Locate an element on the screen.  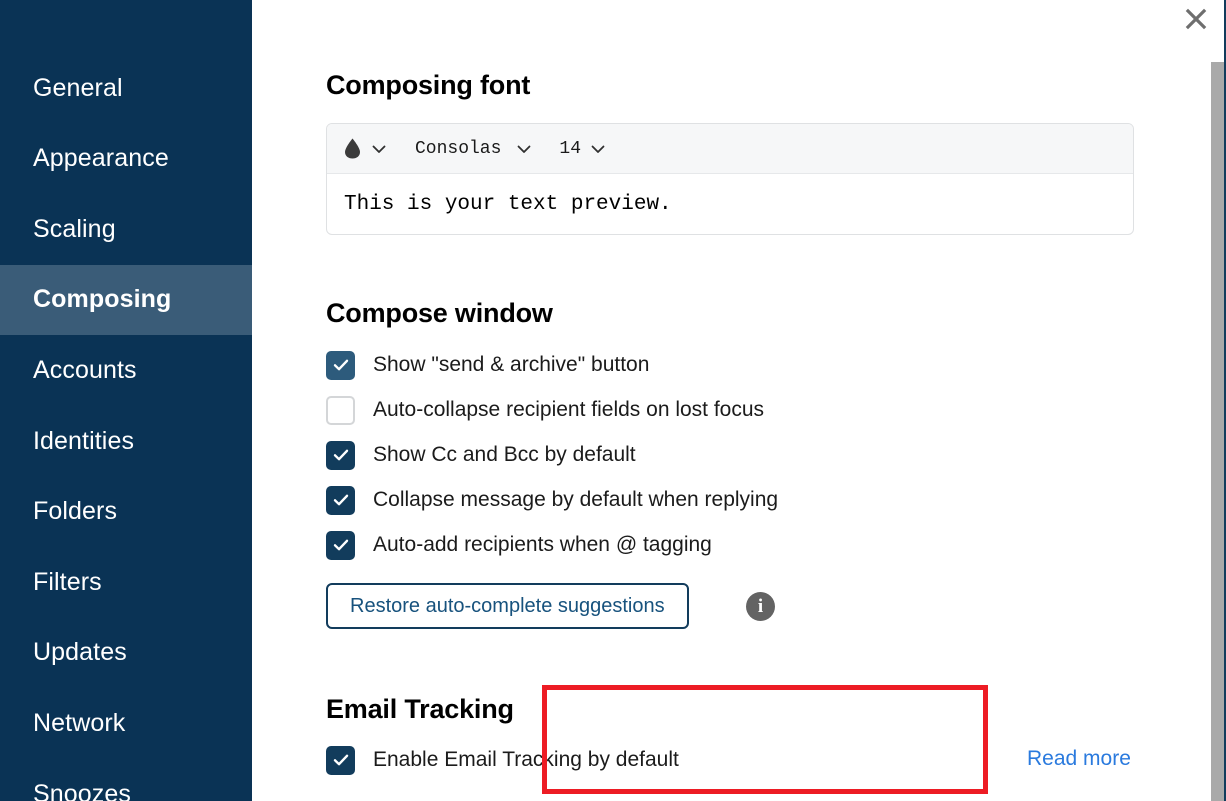
font-preview-text: This is your text preview. is located at coordinates (730, 204).